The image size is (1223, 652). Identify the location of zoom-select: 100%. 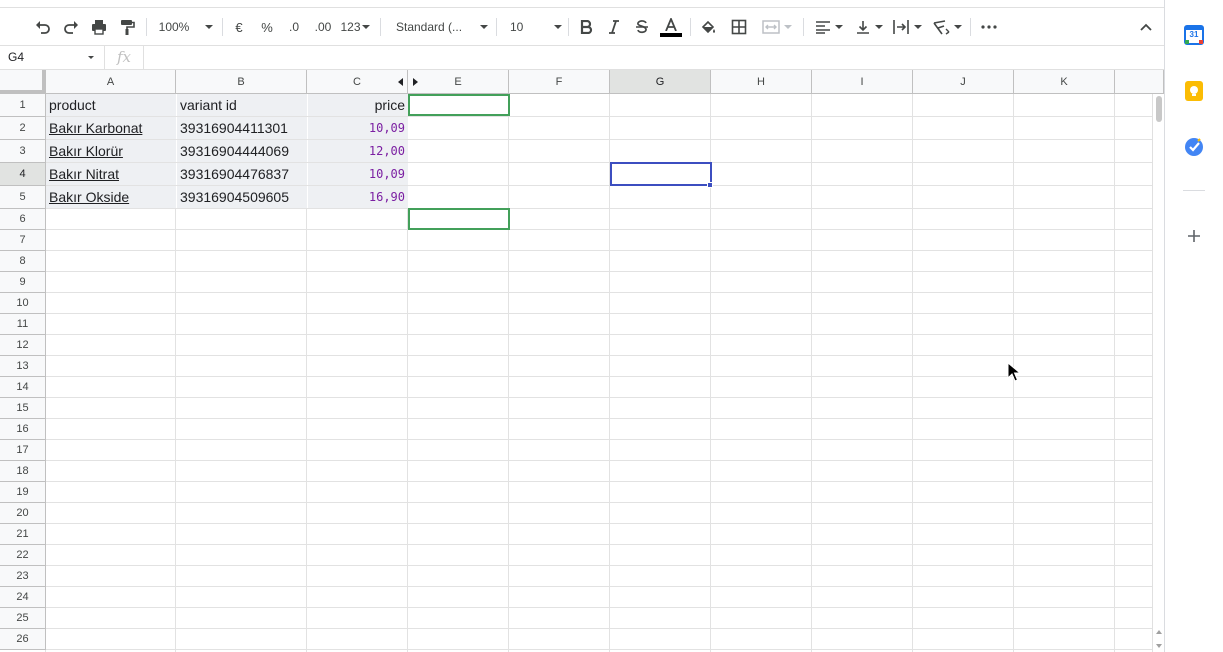
(186, 27).